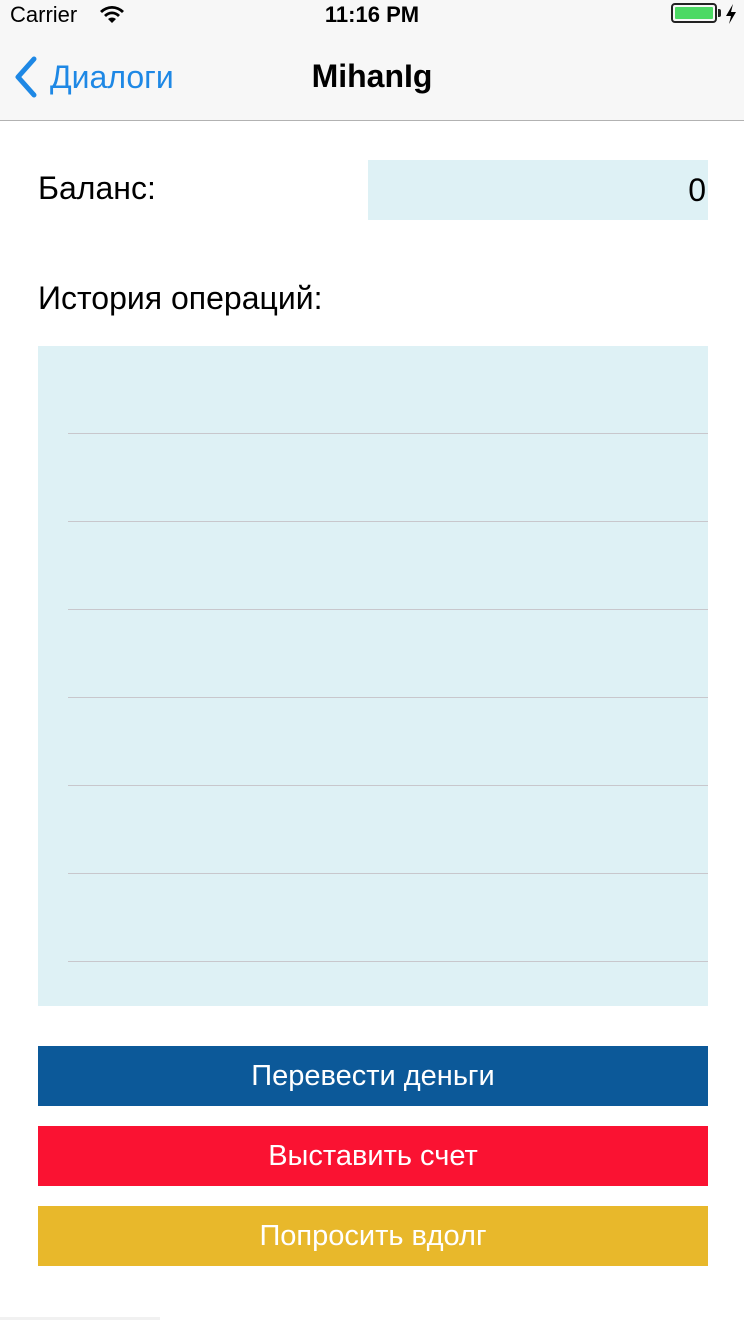 The image size is (744, 1320). I want to click on charging-bolt-icon, so click(731, 14).